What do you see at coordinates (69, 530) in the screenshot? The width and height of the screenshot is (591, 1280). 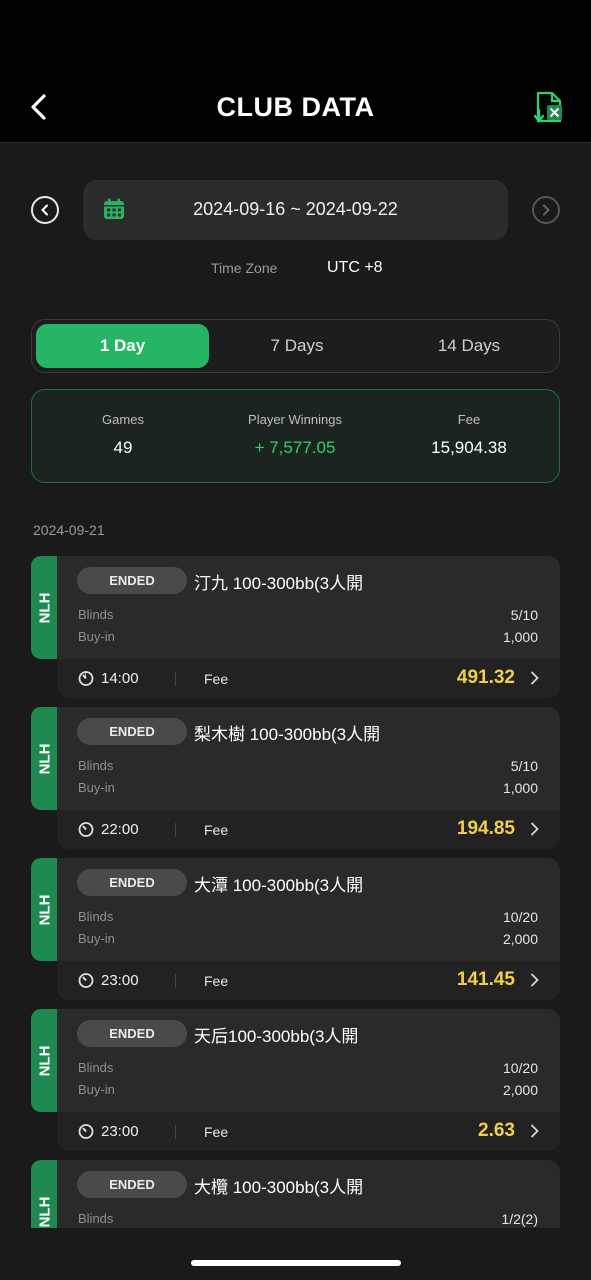 I see `group-date-header: 2024-09-21` at bounding box center [69, 530].